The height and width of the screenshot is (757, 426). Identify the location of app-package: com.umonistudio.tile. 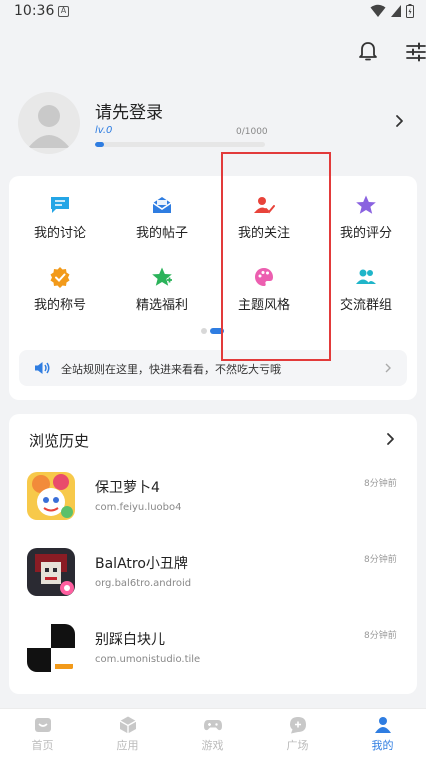
(148, 659).